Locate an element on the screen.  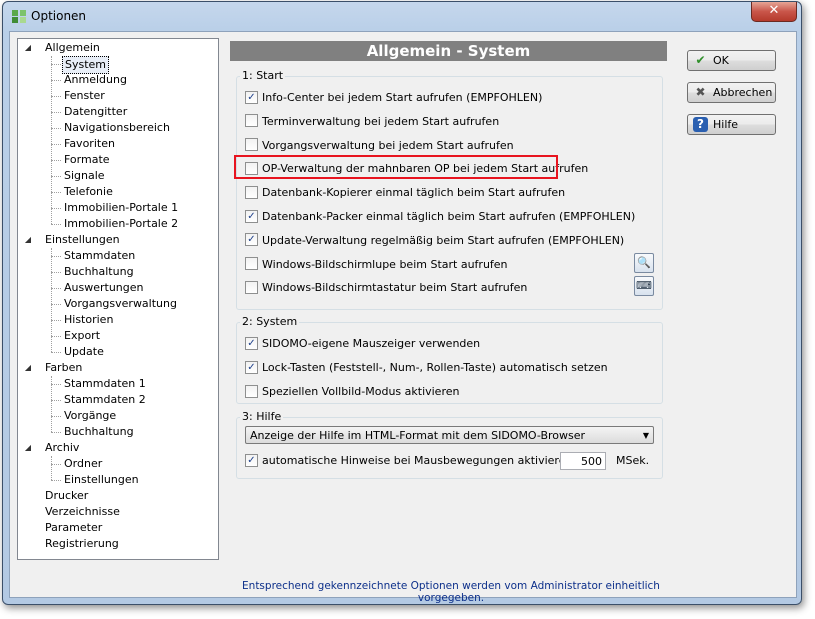
option-row: ✓ SIDOMO-eigene Mauszeiger verwenden is located at coordinates (362, 344).